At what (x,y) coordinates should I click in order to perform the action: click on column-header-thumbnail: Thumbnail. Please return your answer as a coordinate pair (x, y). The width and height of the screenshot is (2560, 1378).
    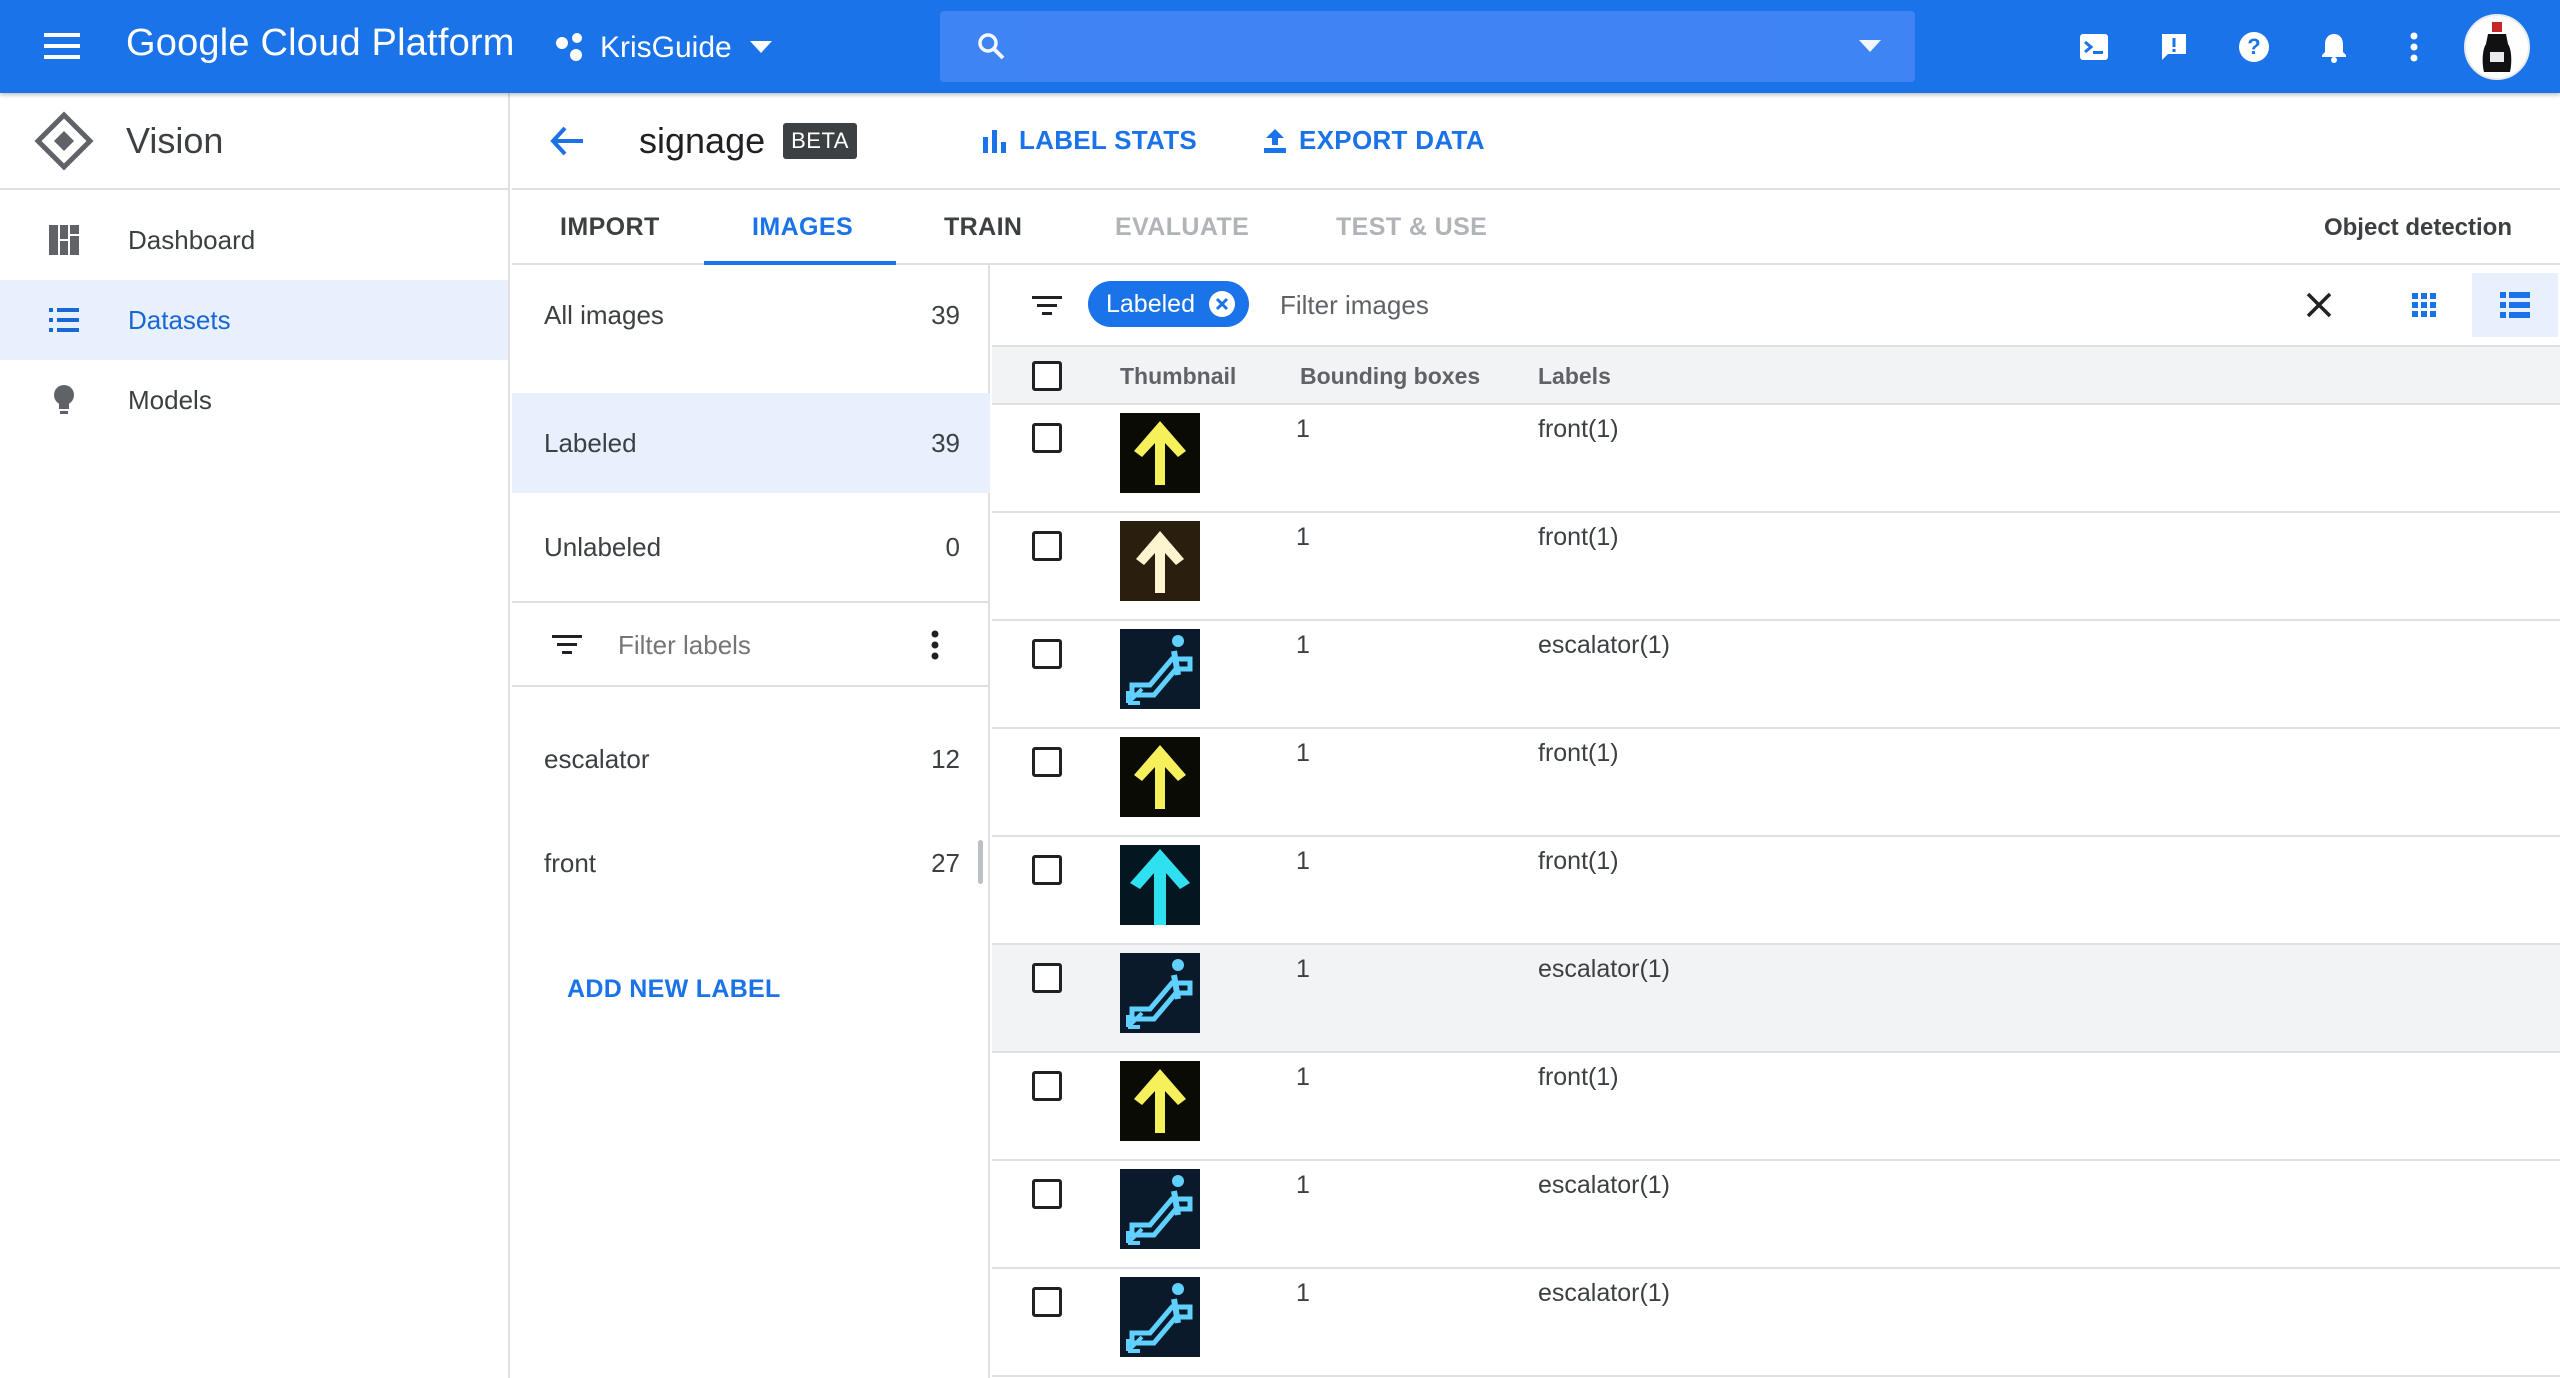
    Looking at the image, I should click on (1178, 376).